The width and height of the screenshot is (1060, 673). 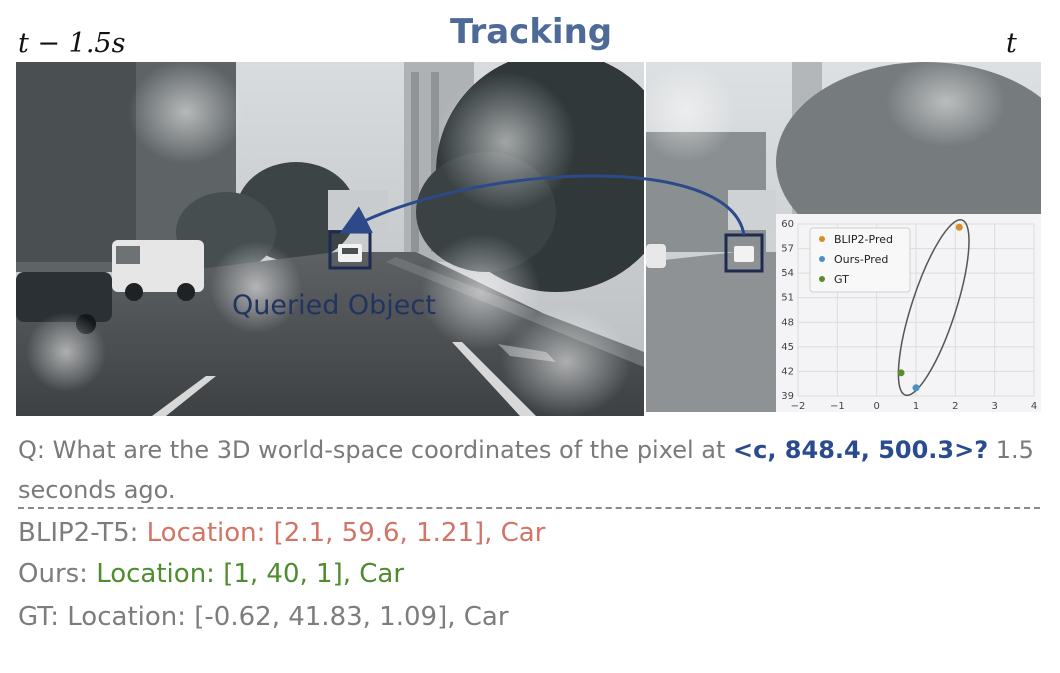 I want to click on answer-ours: Ours: Location: [1, 40, 1], Car, so click(x=211, y=574).